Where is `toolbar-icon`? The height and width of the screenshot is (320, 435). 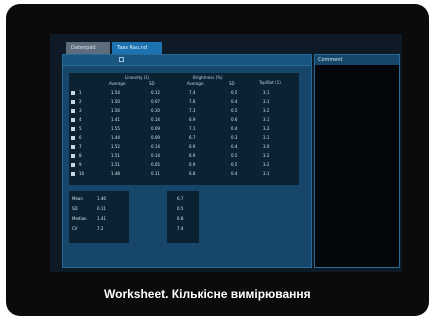
toolbar-icon is located at coordinates (121, 59).